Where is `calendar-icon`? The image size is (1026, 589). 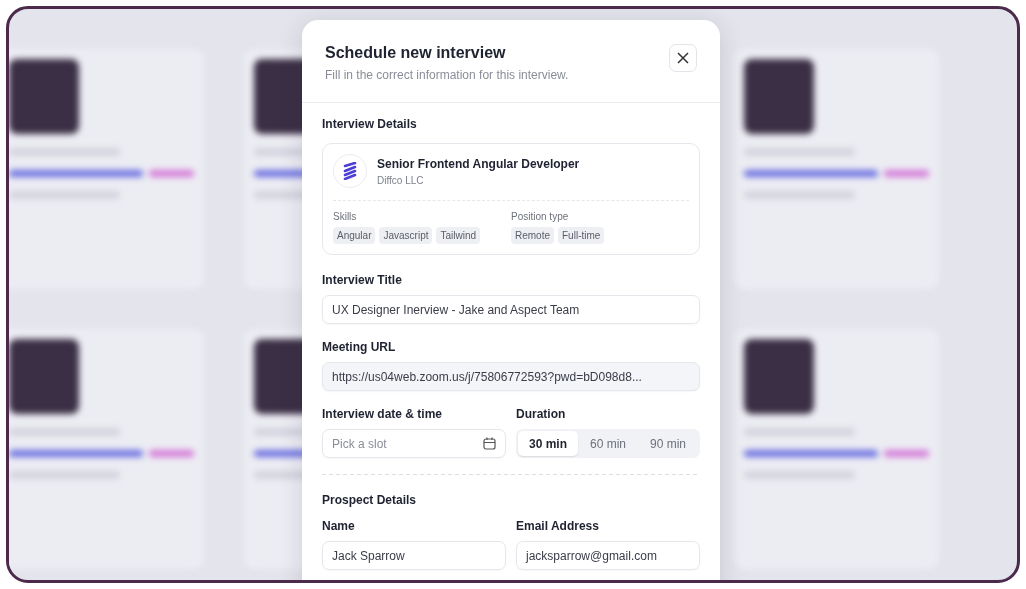
calendar-icon is located at coordinates (489, 443).